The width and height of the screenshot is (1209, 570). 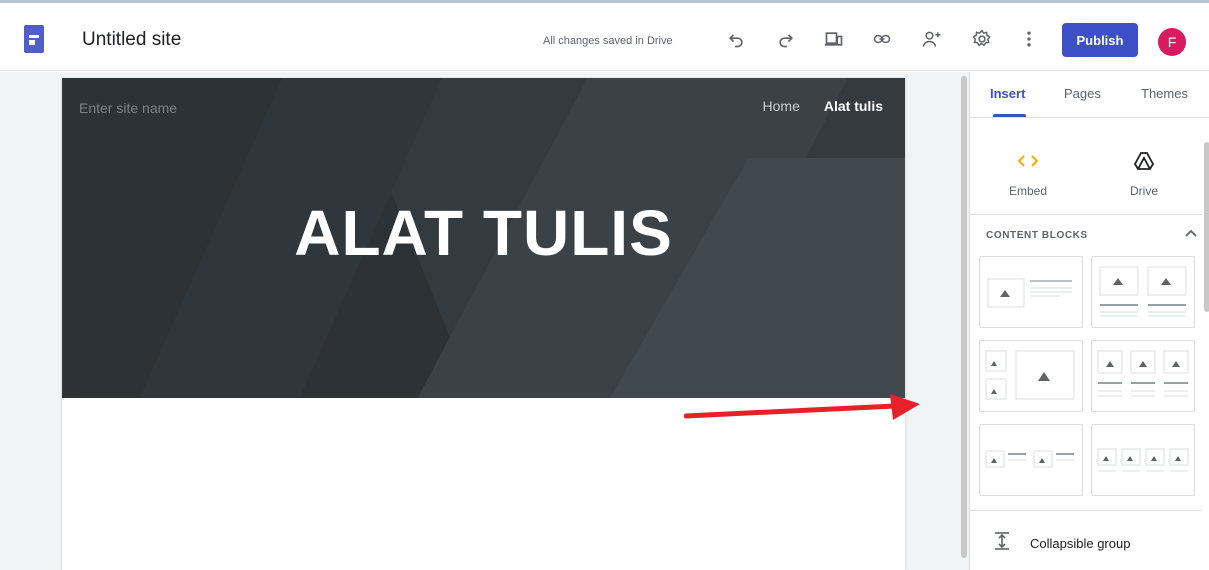 I want to click on site-title: Untitled site, so click(x=131, y=40).